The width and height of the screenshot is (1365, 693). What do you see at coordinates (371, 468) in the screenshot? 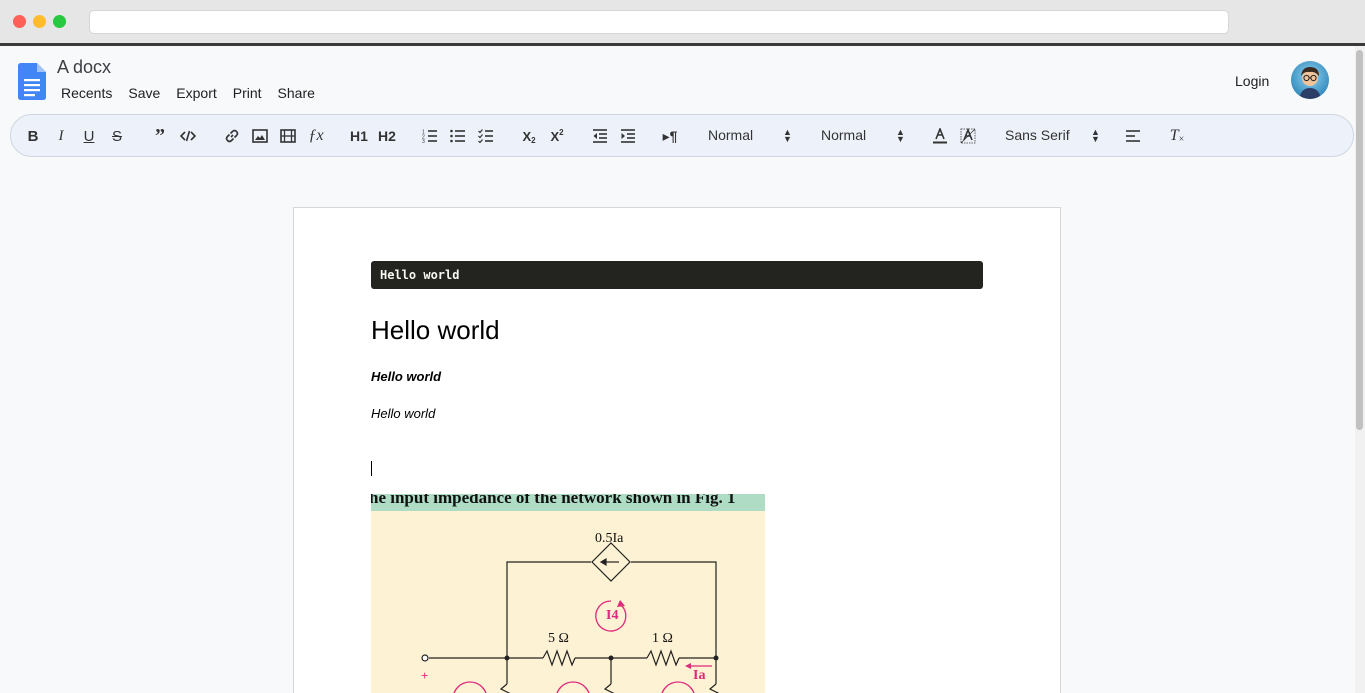
I see `text-cursor` at bounding box center [371, 468].